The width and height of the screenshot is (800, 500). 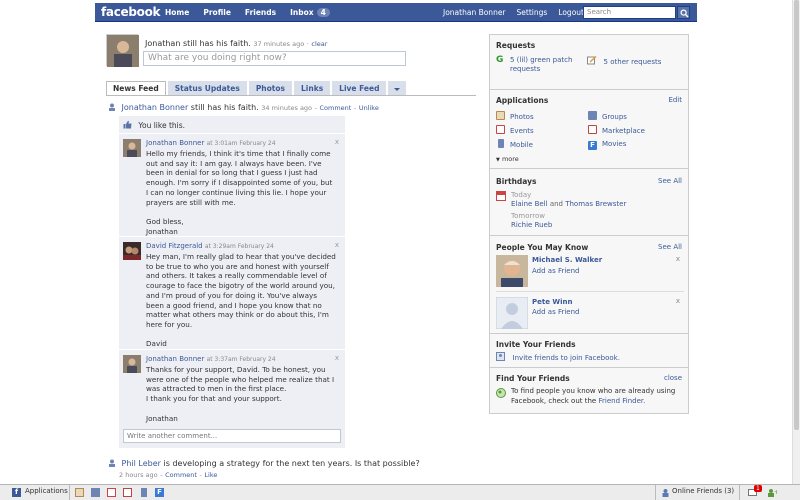 What do you see at coordinates (683, 12) in the screenshot?
I see `search-button` at bounding box center [683, 12].